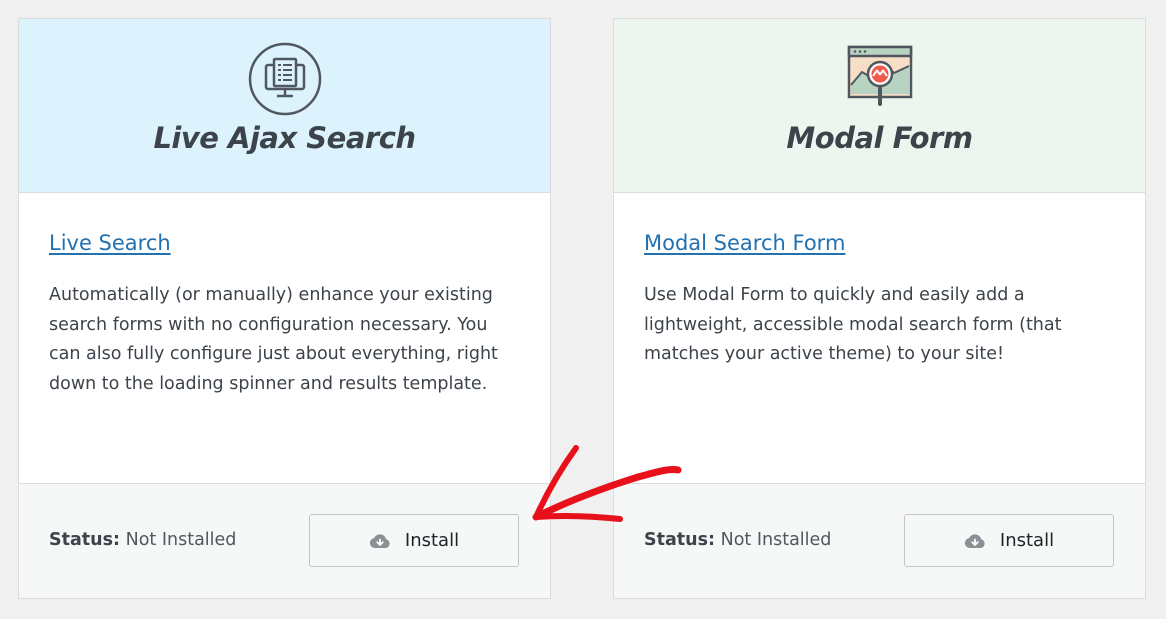 The width and height of the screenshot is (1166, 619). I want to click on card-header-title: Modal Form, so click(879, 138).